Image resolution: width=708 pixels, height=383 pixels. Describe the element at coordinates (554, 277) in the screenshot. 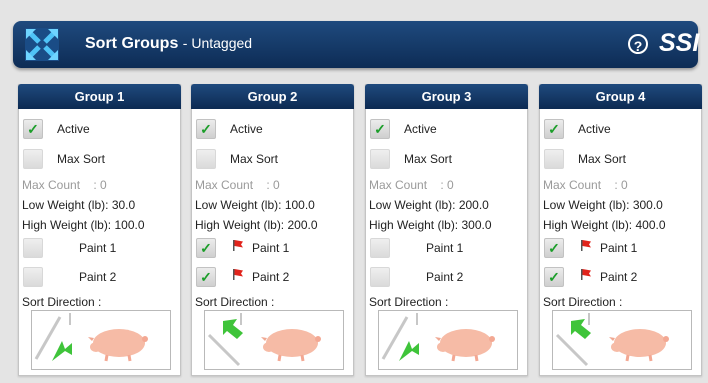

I see `paint2-checkbox-group-4: ✓` at that location.